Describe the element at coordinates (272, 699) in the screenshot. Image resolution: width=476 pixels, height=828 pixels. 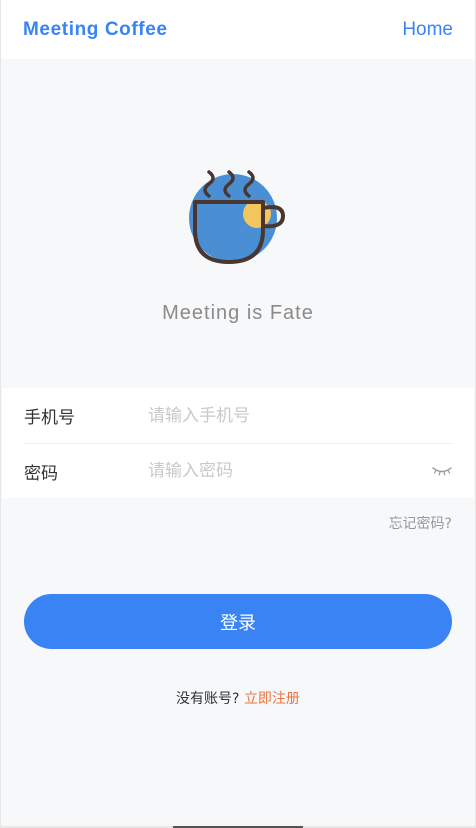
I see `register-link: 立即注册` at that location.